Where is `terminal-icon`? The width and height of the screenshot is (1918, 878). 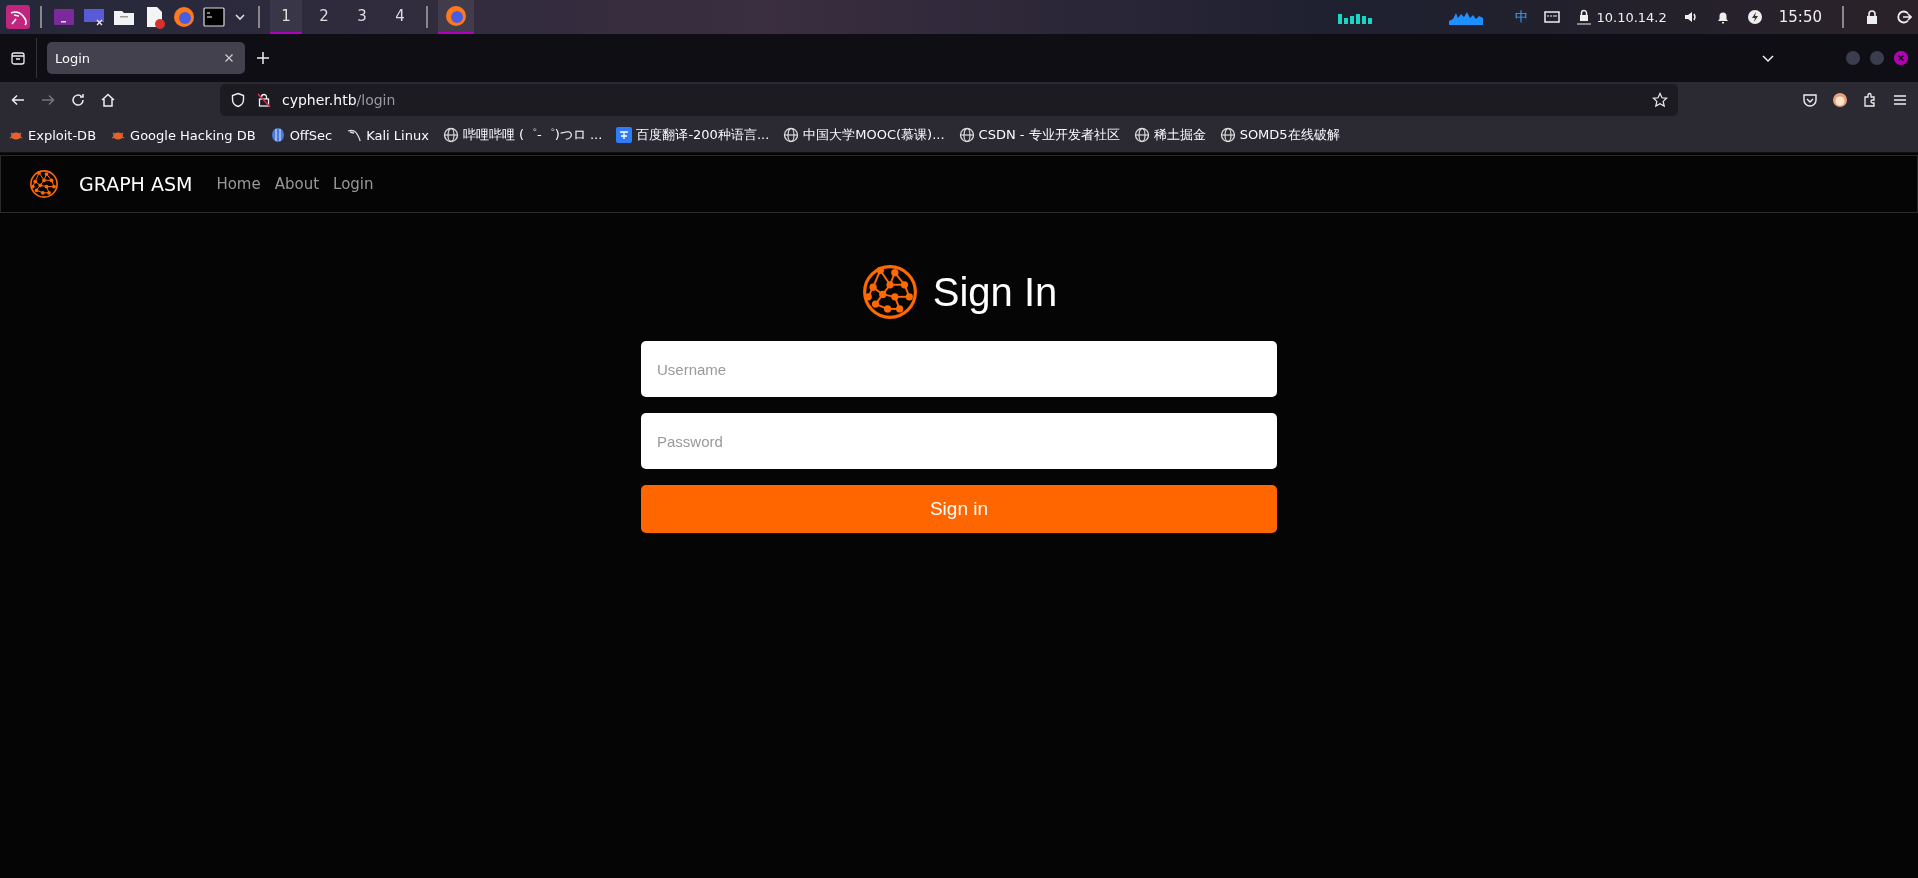 terminal-icon is located at coordinates (214, 17).